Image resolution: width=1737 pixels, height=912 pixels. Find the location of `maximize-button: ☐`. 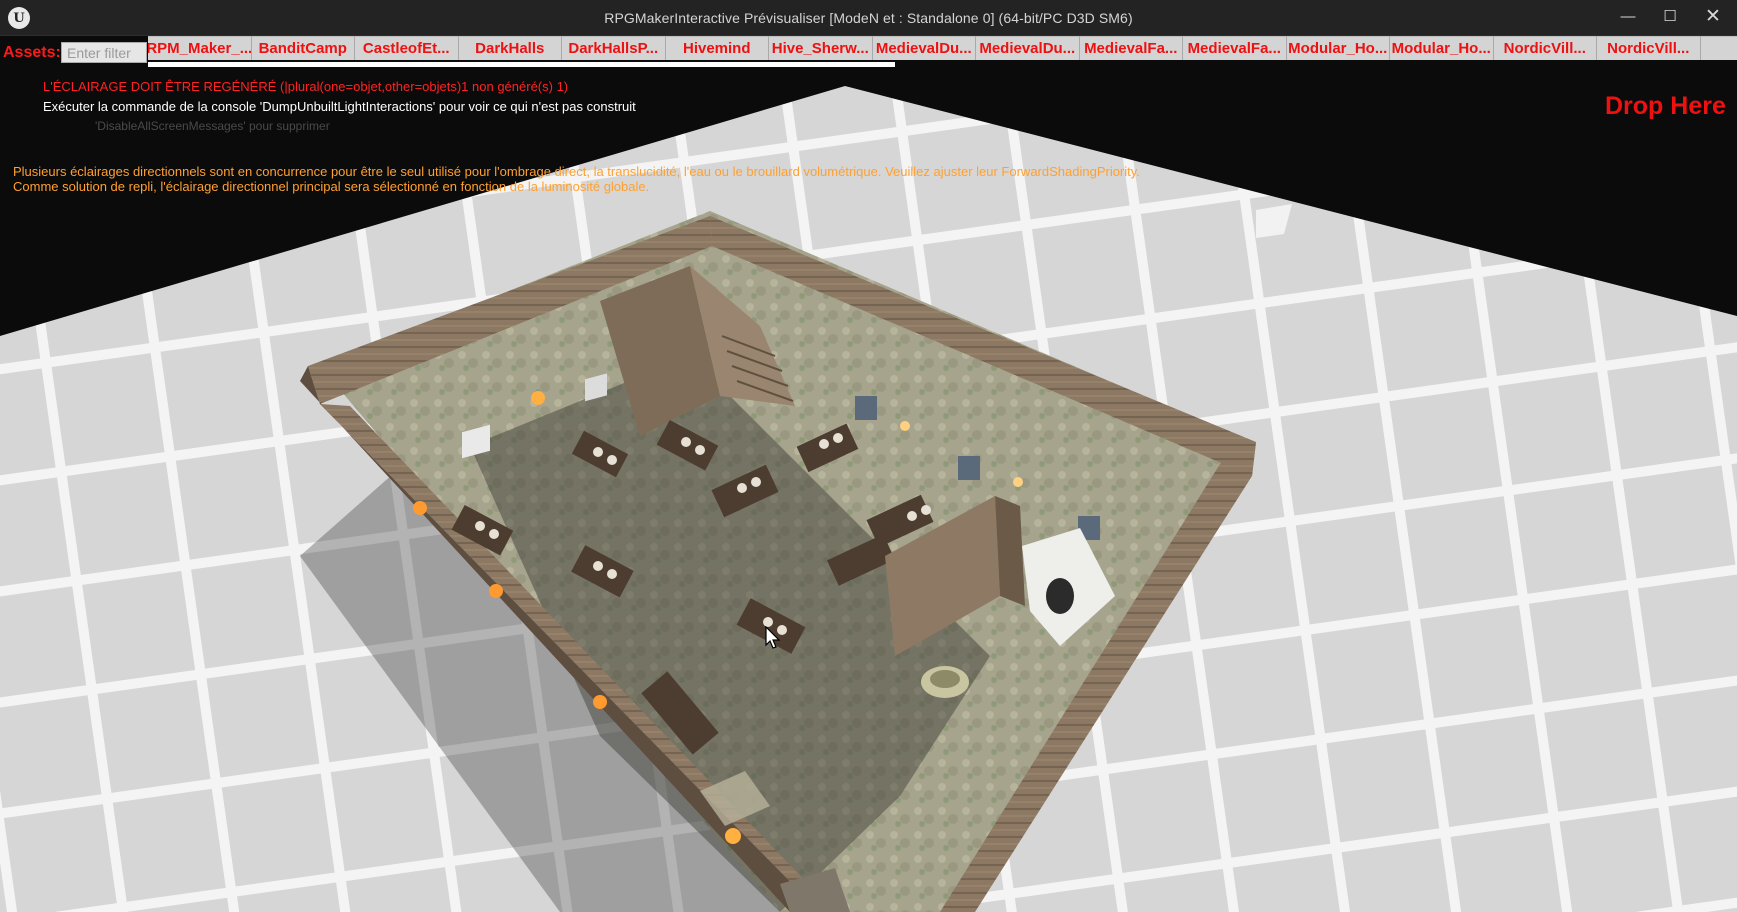

maximize-button: ☐ is located at coordinates (1670, 16).